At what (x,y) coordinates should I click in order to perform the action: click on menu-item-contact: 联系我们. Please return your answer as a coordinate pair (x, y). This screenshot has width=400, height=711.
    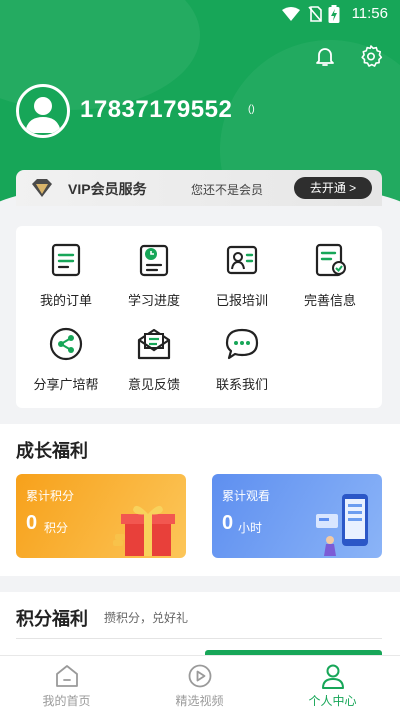
    Looking at the image, I should click on (242, 351).